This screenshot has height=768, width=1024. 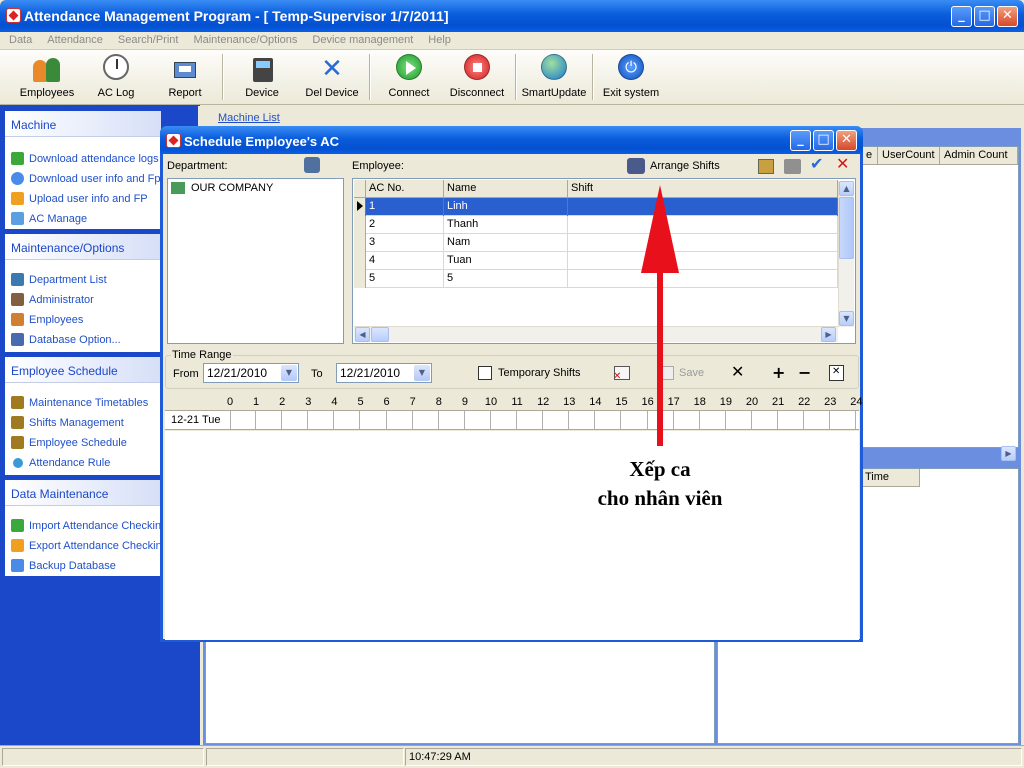 I want to click on scroll-down-button: ▼, so click(x=846, y=318).